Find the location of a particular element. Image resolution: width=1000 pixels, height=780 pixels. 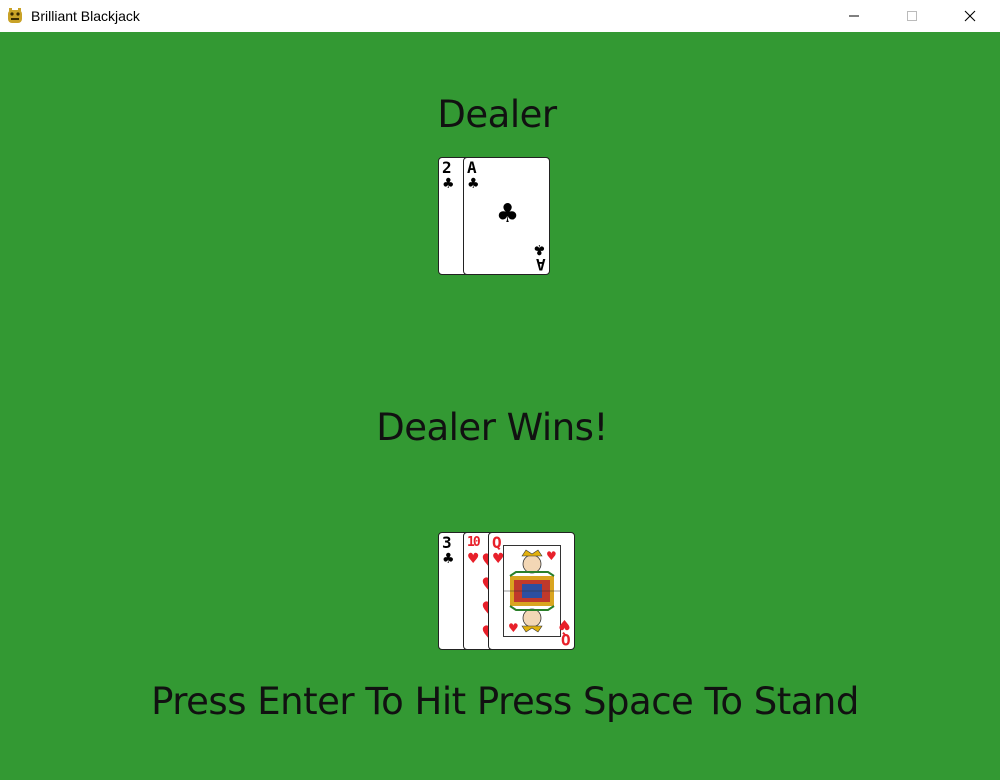

queen-face-art: ♥ ♥ is located at coordinates (532, 591).